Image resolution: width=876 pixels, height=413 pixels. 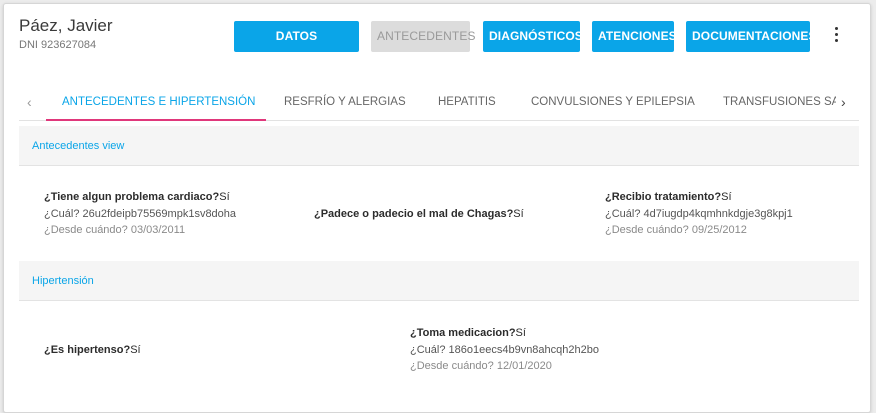 What do you see at coordinates (751, 36) in the screenshot?
I see `documentaciones-button: DOCUMENTACIONES` at bounding box center [751, 36].